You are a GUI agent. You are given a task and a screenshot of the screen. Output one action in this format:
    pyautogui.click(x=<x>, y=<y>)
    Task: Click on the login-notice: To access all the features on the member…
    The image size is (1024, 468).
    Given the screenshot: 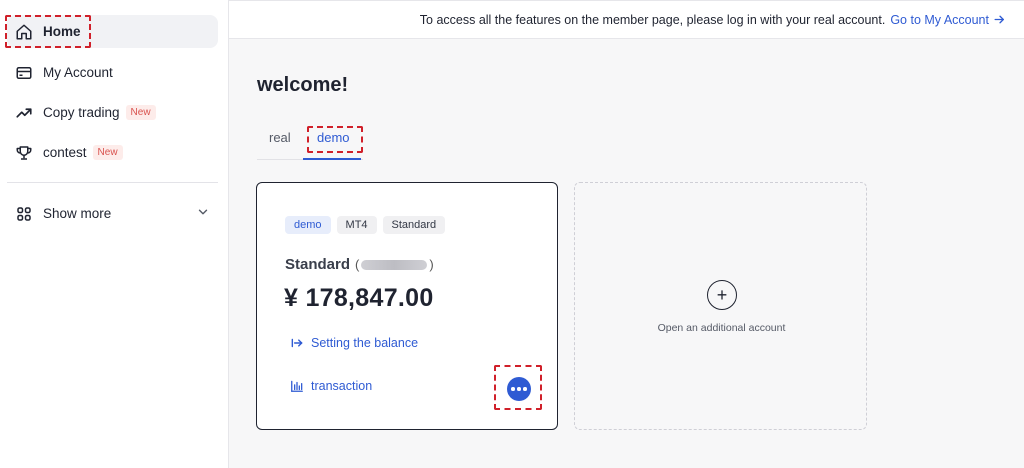 What is the action you would take?
    pyautogui.click(x=652, y=19)
    